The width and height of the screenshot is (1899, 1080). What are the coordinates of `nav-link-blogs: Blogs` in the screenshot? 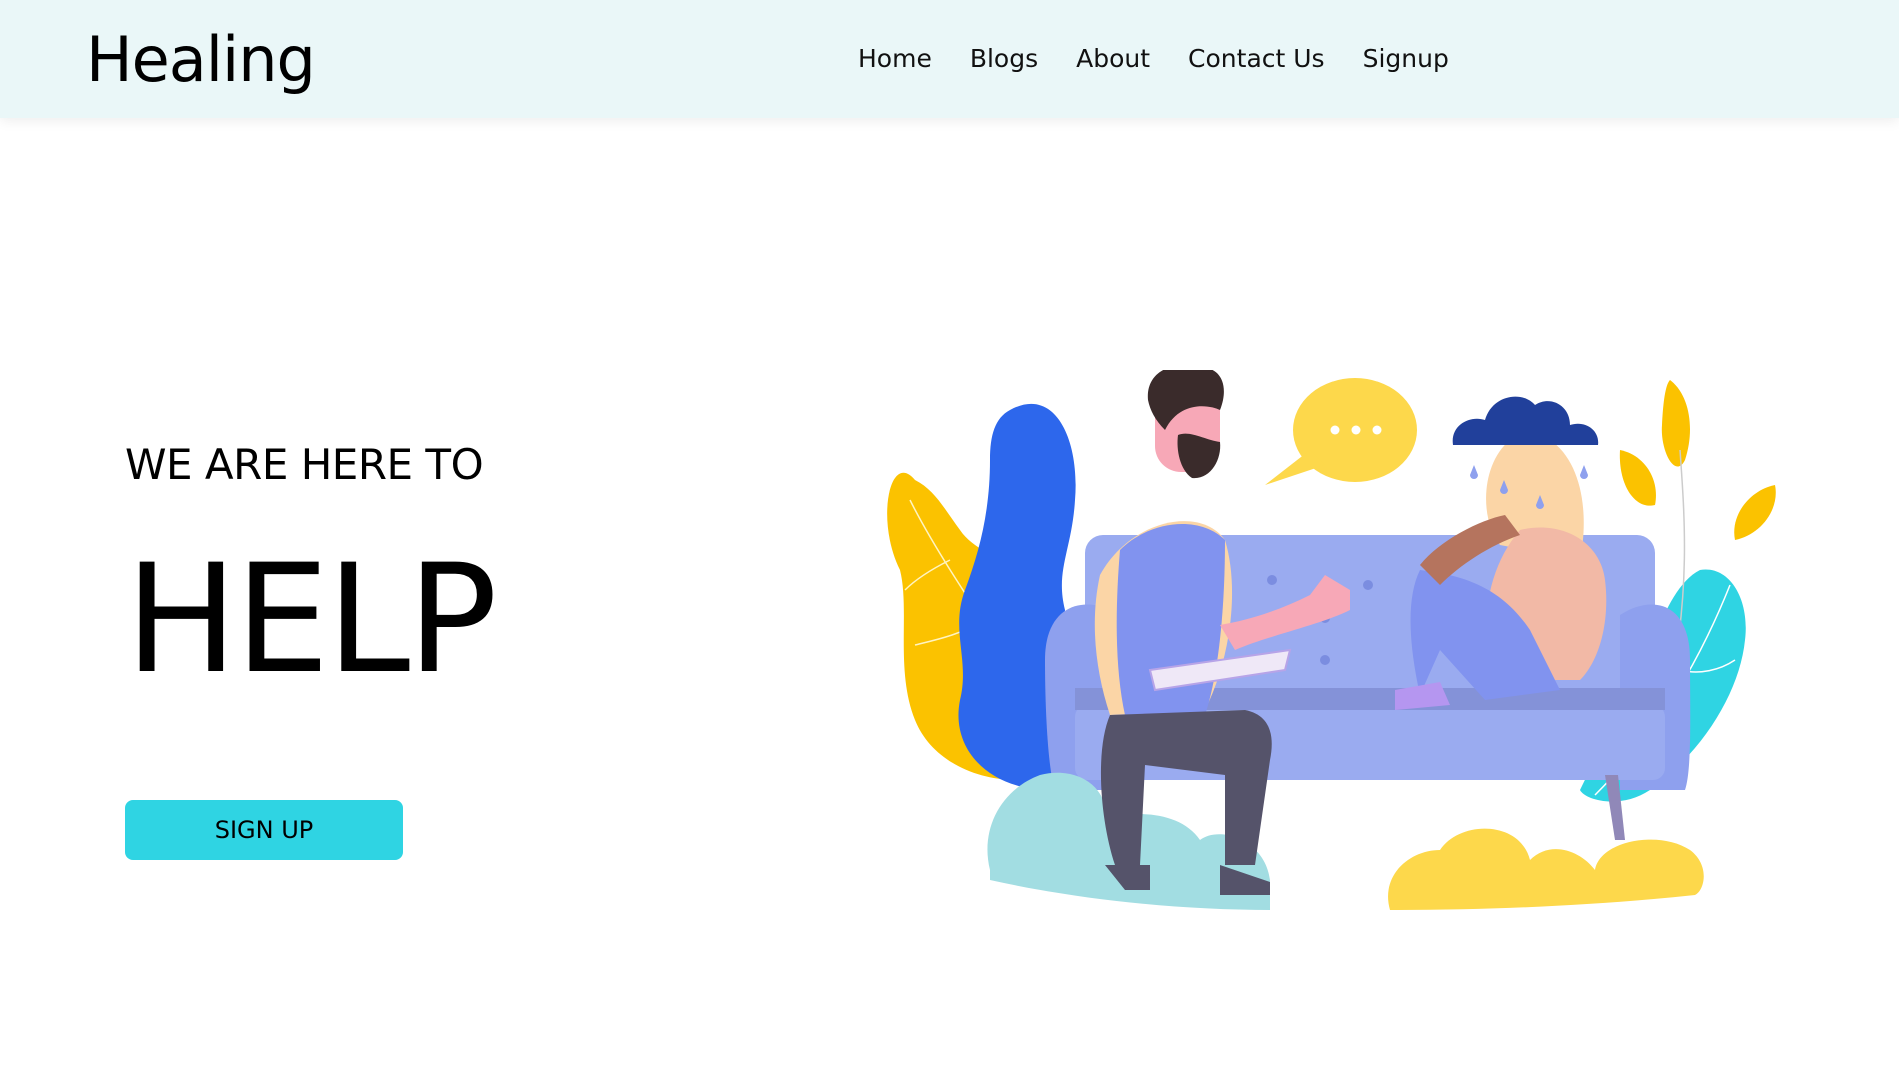 It's located at (1004, 59).